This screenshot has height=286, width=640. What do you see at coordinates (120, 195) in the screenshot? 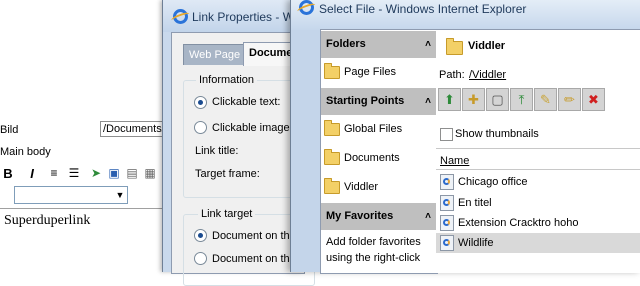
I see `chevron-down-icon: ▼` at bounding box center [120, 195].